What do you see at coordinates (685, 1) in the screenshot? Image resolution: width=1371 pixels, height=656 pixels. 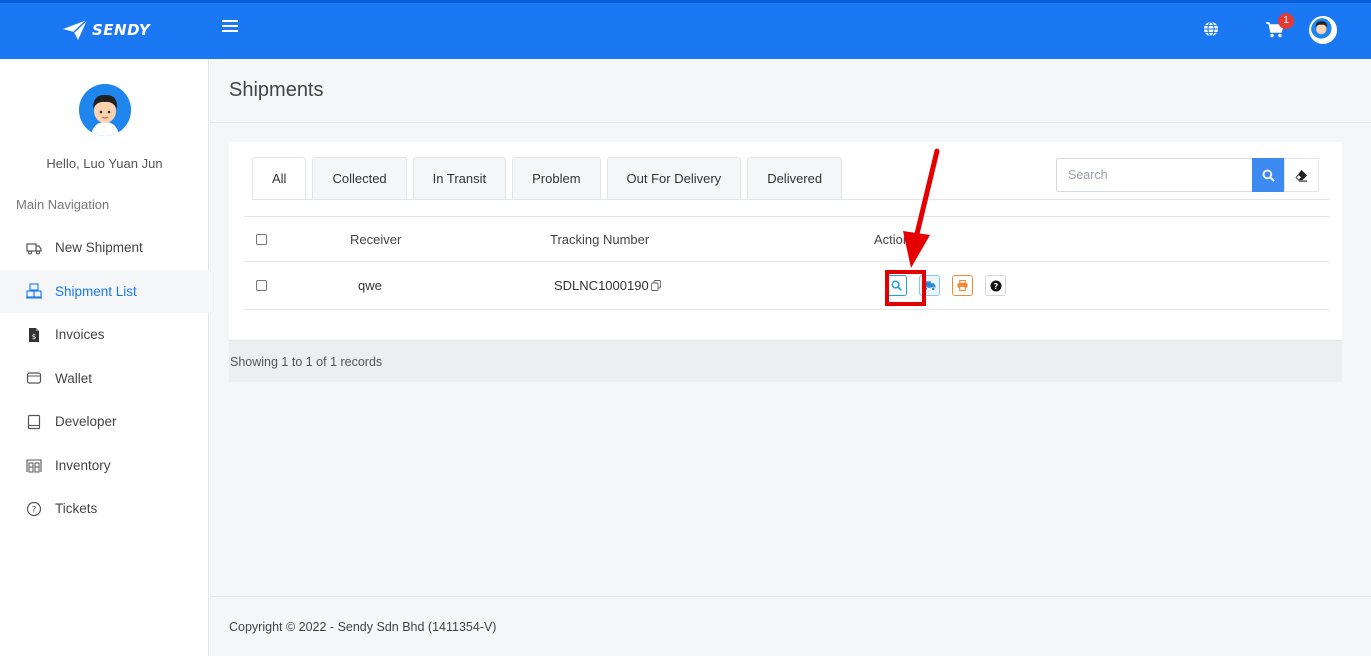 I see `navbar-top-line` at bounding box center [685, 1].